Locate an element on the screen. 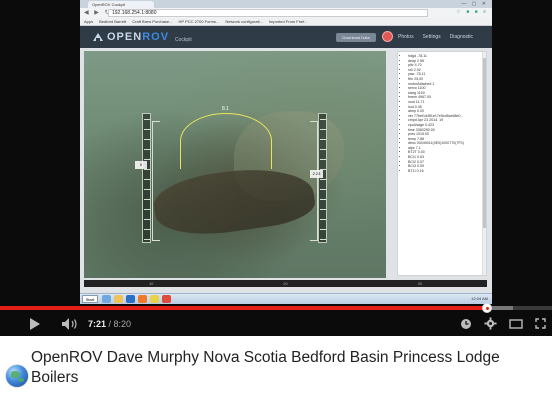 This screenshot has height=394, width=552. throttle-value: 2.23 is located at coordinates (316, 174).